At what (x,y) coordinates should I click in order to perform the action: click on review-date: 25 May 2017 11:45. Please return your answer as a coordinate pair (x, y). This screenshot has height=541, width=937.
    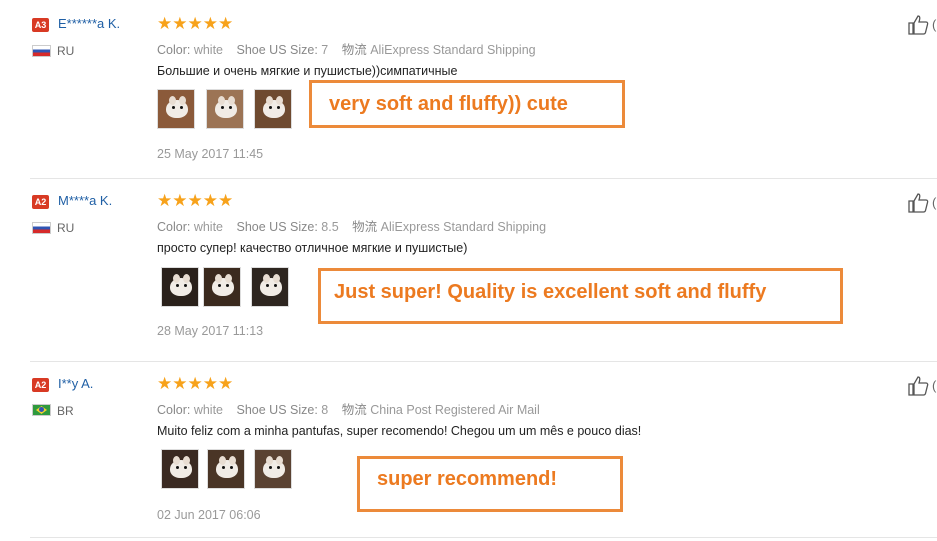
    Looking at the image, I should click on (210, 154).